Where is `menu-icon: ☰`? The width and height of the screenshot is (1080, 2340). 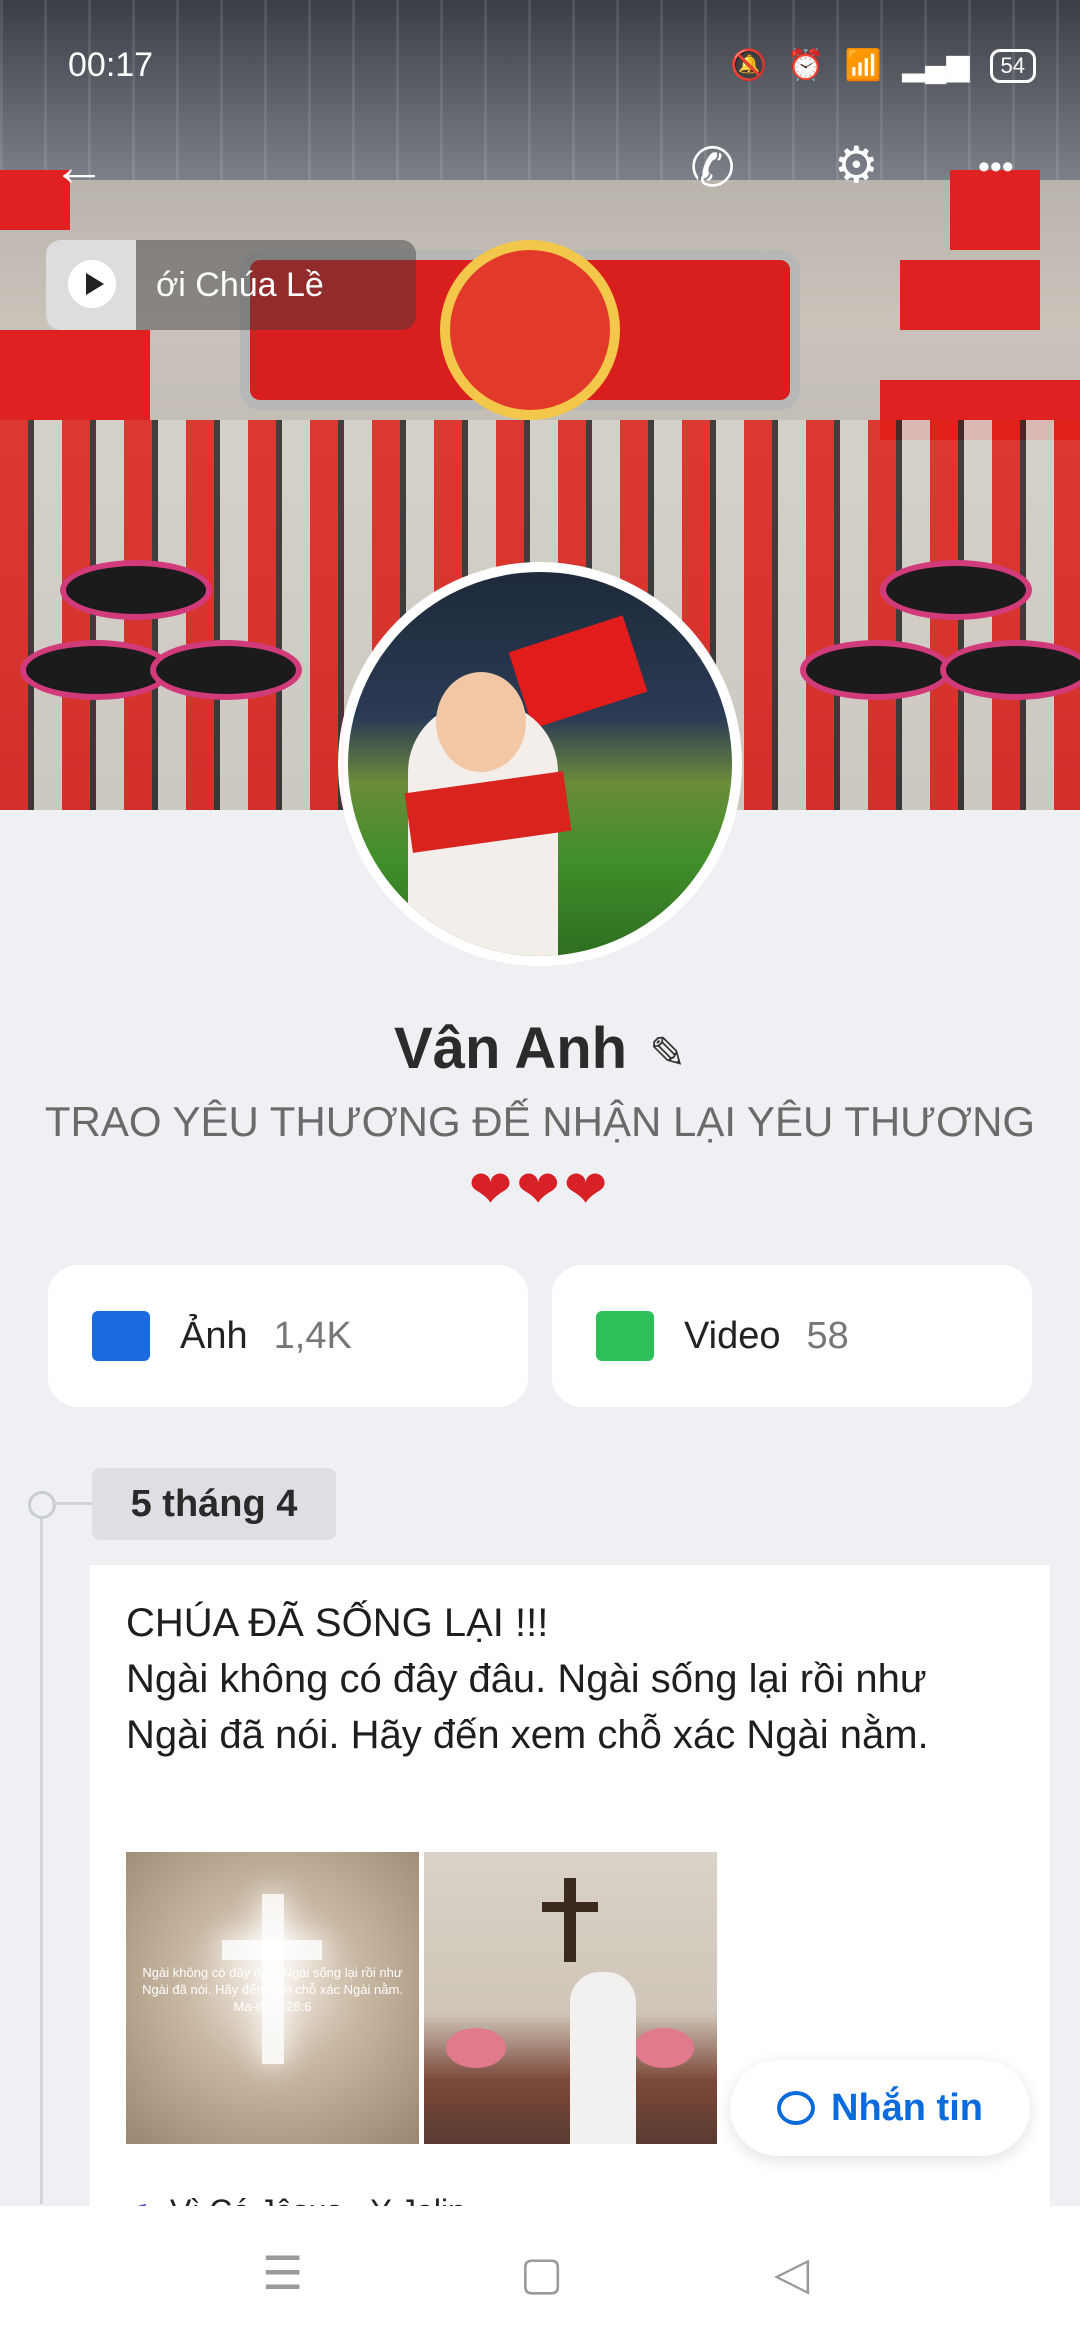
menu-icon: ☰ is located at coordinates (282, 2273).